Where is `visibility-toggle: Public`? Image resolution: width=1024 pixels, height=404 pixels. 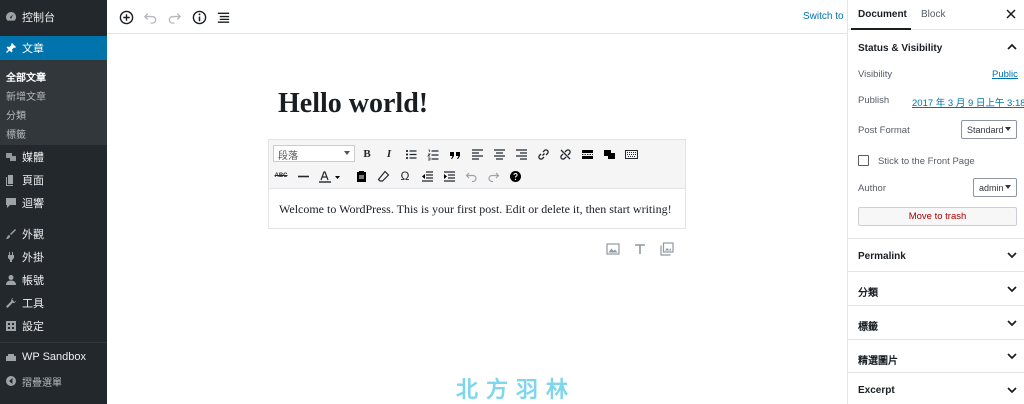 visibility-toggle: Public is located at coordinates (1005, 74).